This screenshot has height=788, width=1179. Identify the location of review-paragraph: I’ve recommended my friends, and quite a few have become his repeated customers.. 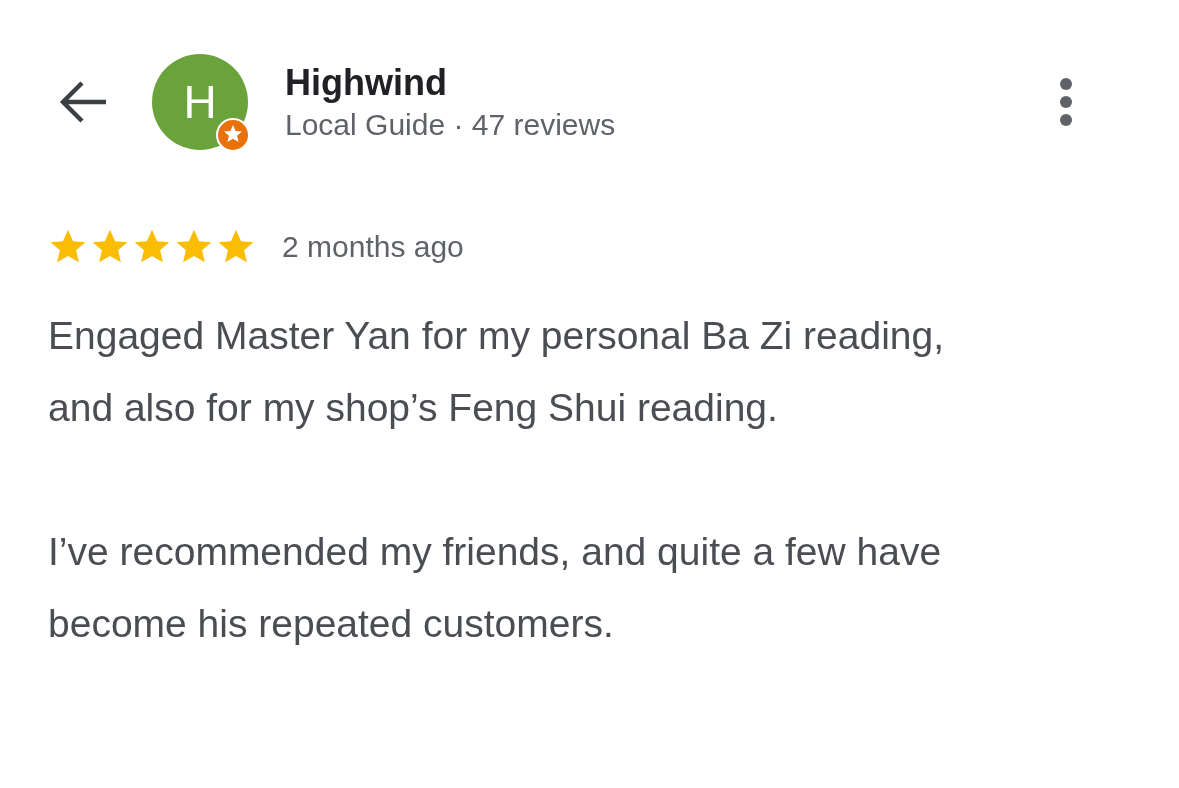
(495, 588).